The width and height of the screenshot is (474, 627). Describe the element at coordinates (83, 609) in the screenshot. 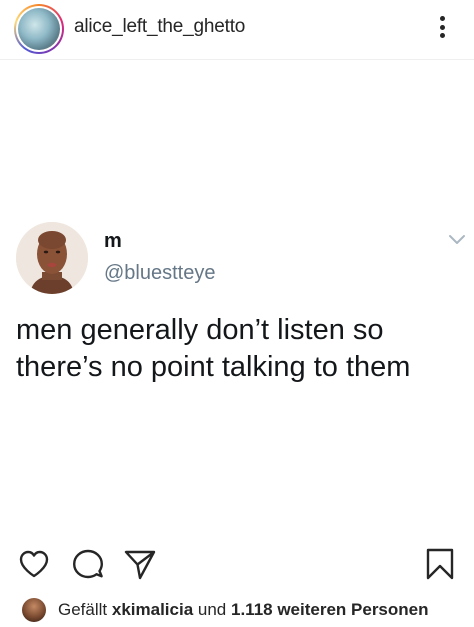

I see `likes-prefix: Gefällt` at that location.